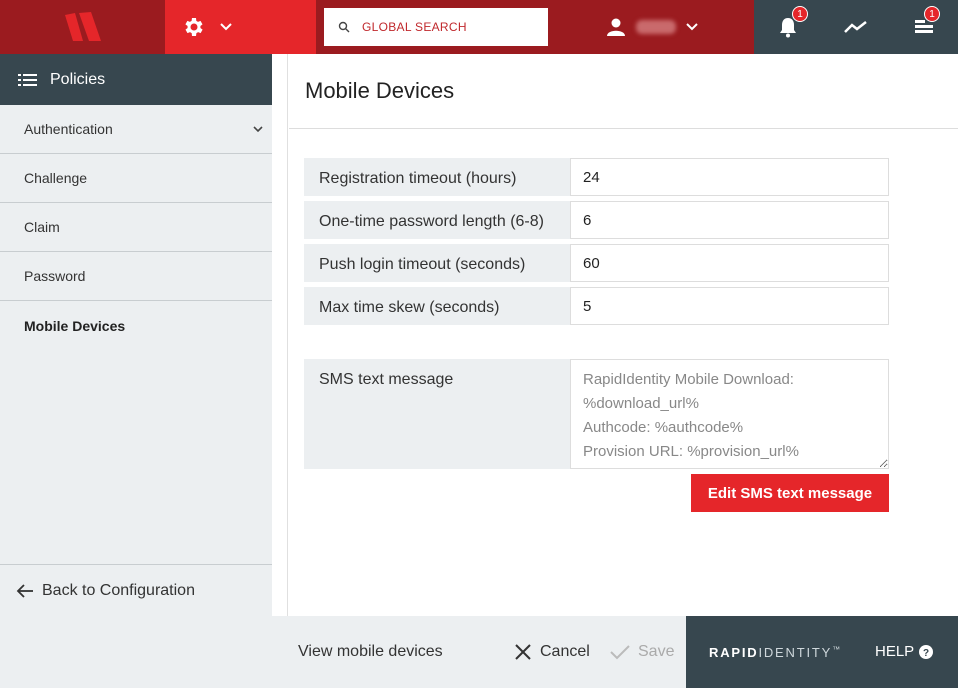 This screenshot has width=958, height=688. What do you see at coordinates (42, 227) in the screenshot?
I see `sidebar-item-label: Claim` at bounding box center [42, 227].